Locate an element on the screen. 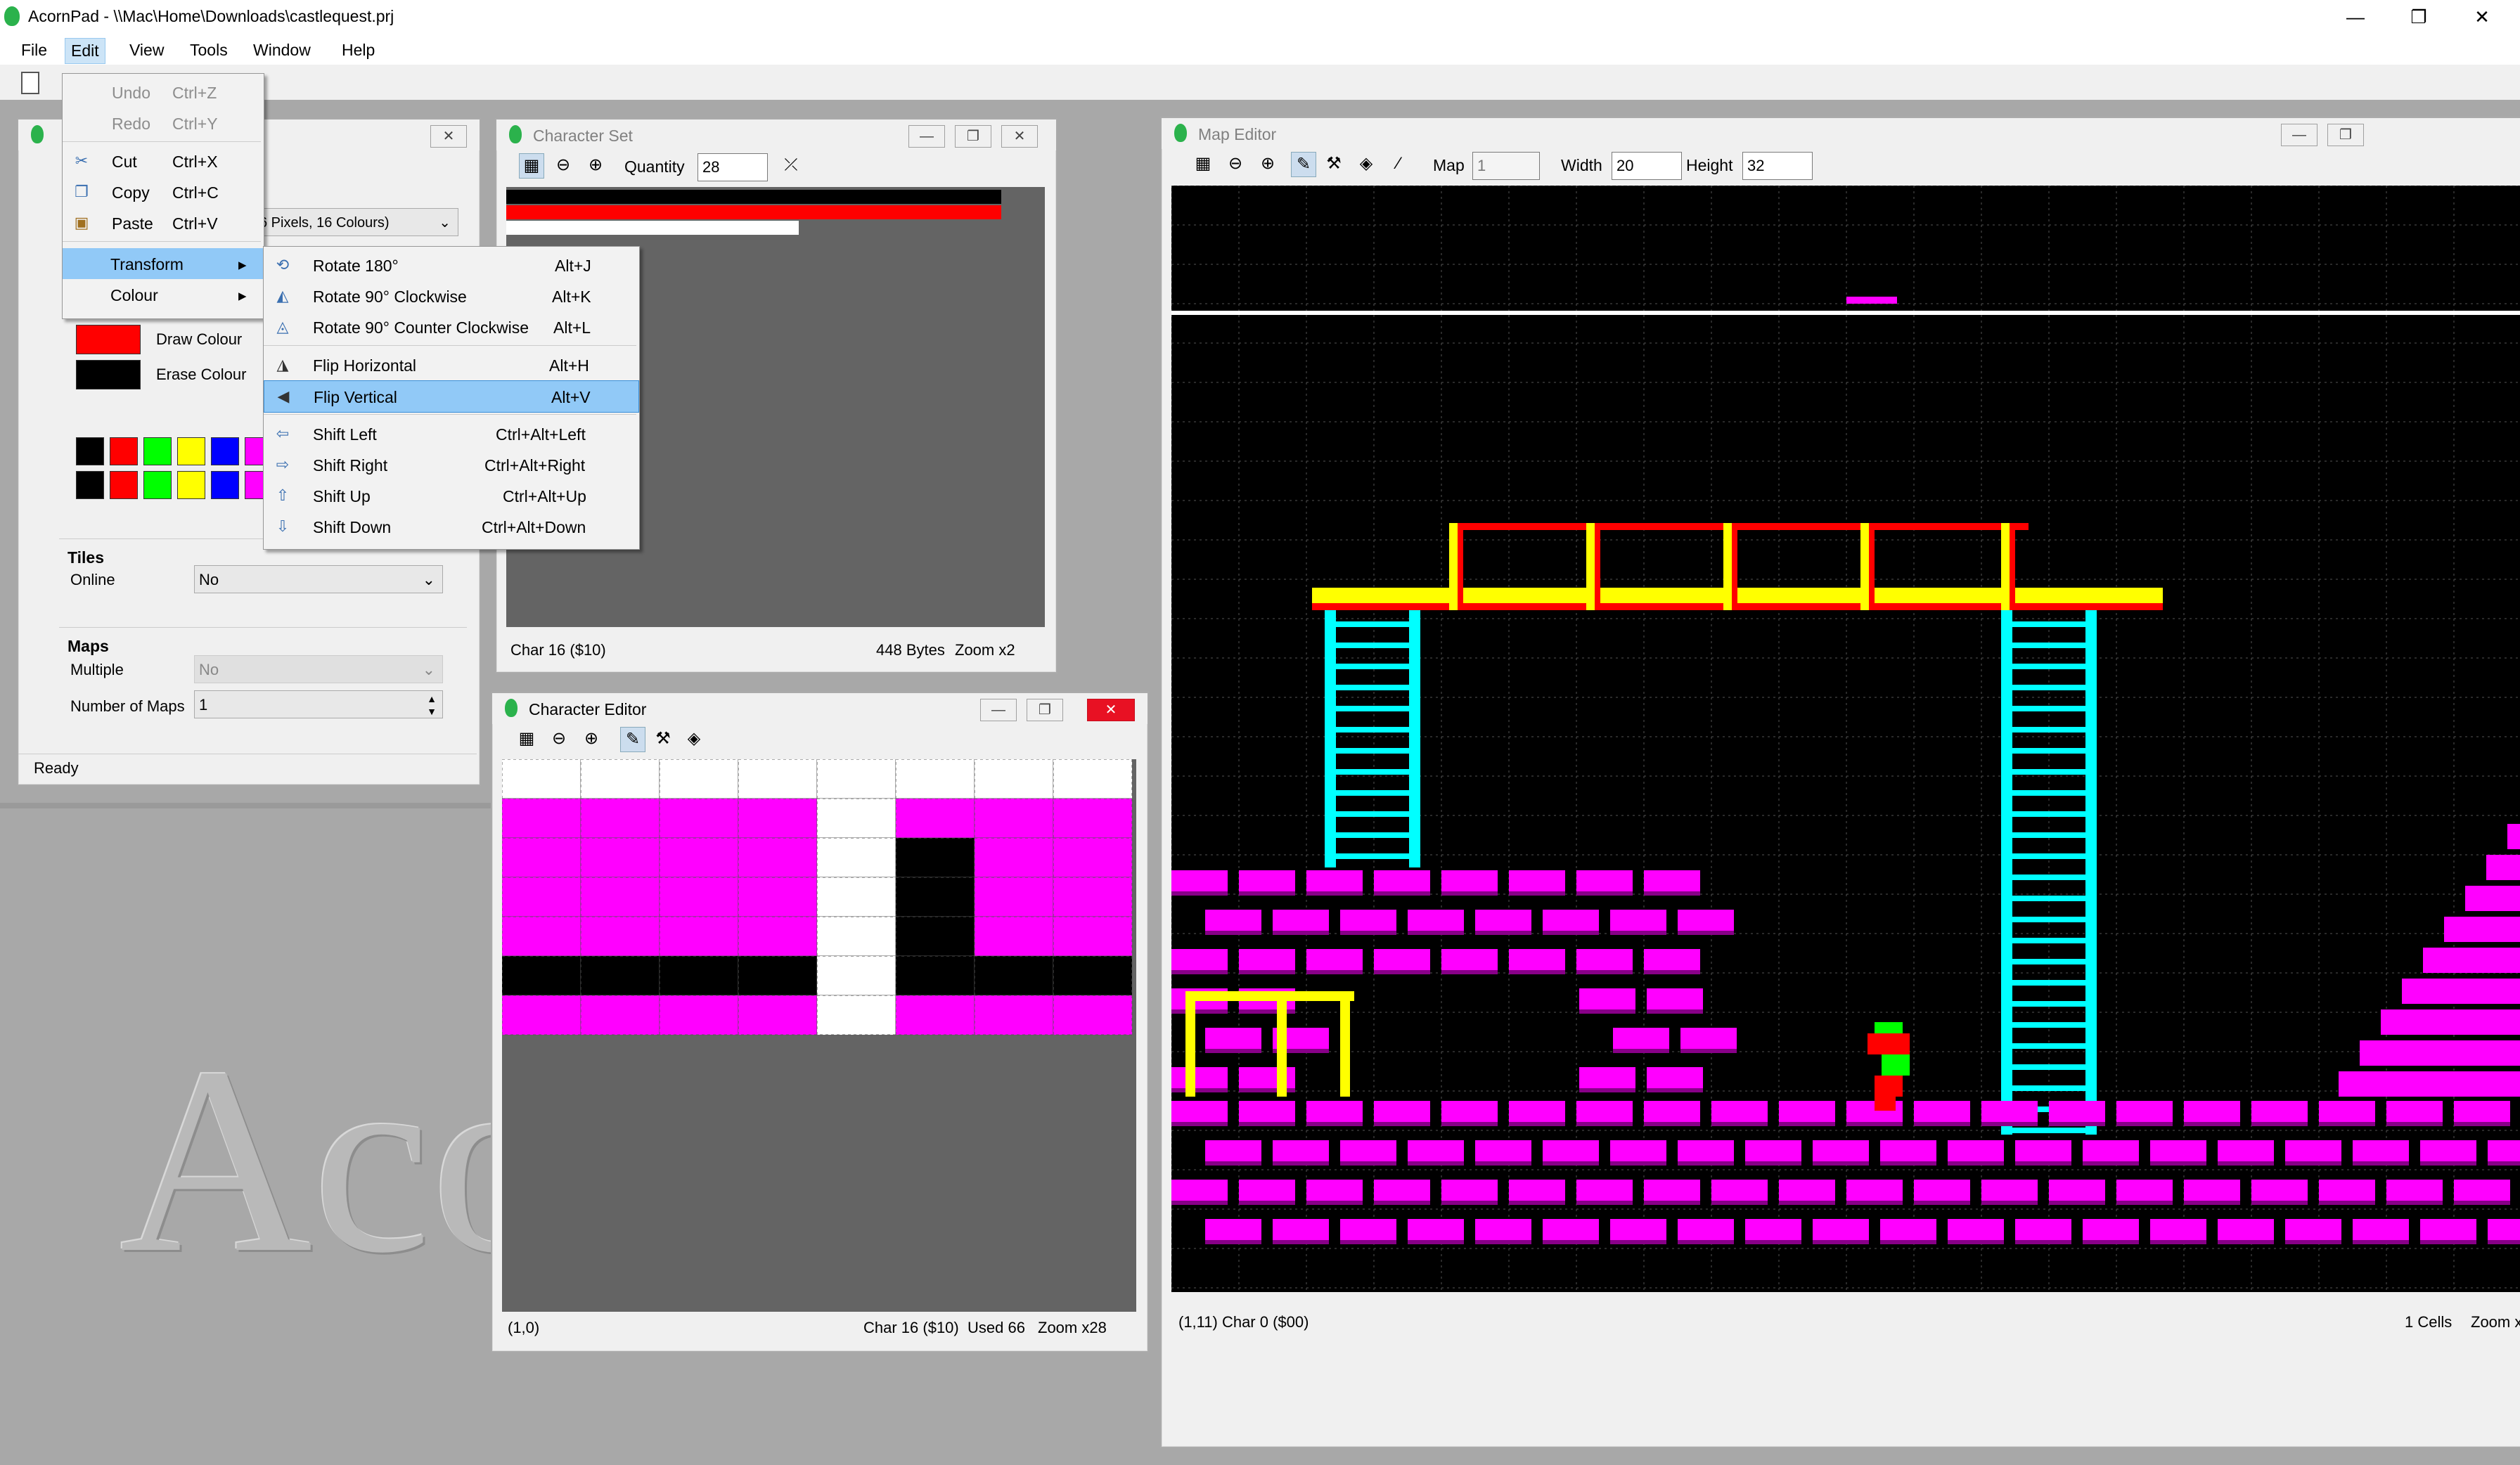  character-set-strip is located at coordinates (755, 219).